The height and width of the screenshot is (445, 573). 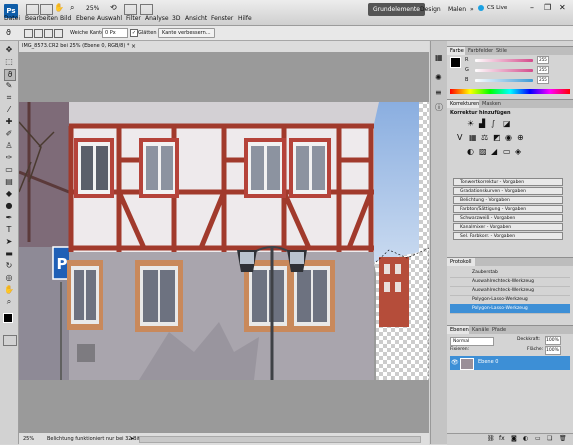 What do you see at coordinates (457, 51) in the screenshot?
I see `tab-farbe: Farbe` at bounding box center [457, 51].